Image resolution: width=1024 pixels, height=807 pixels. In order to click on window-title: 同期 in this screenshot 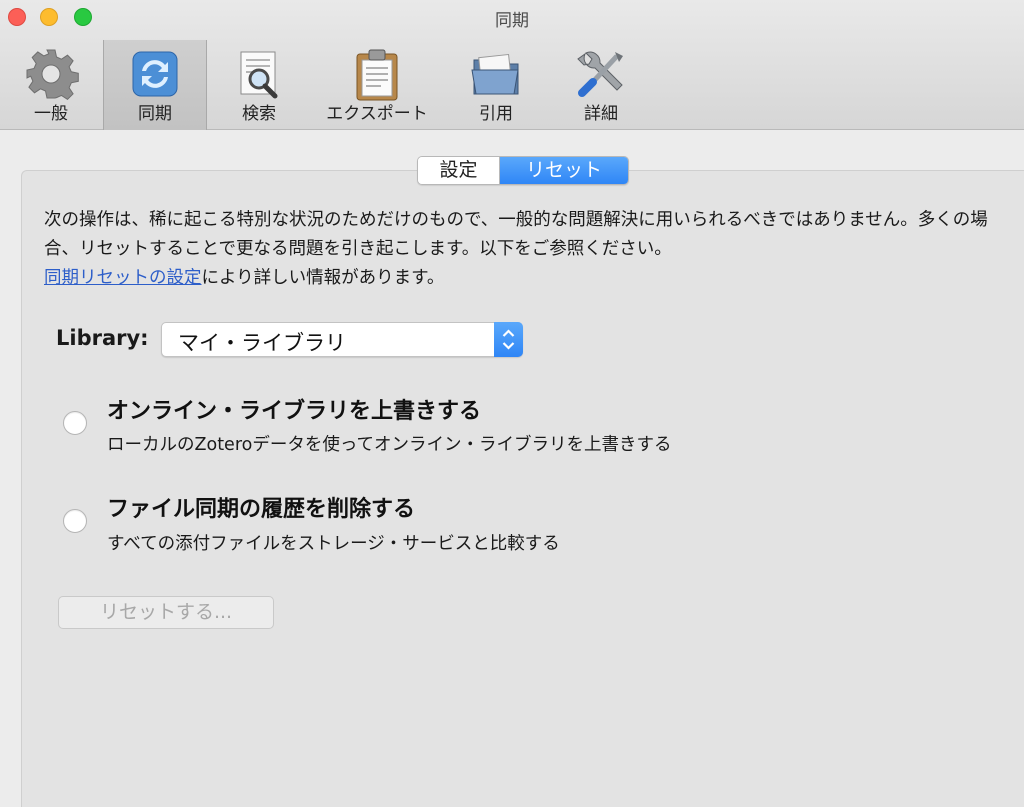, I will do `click(512, 21)`.